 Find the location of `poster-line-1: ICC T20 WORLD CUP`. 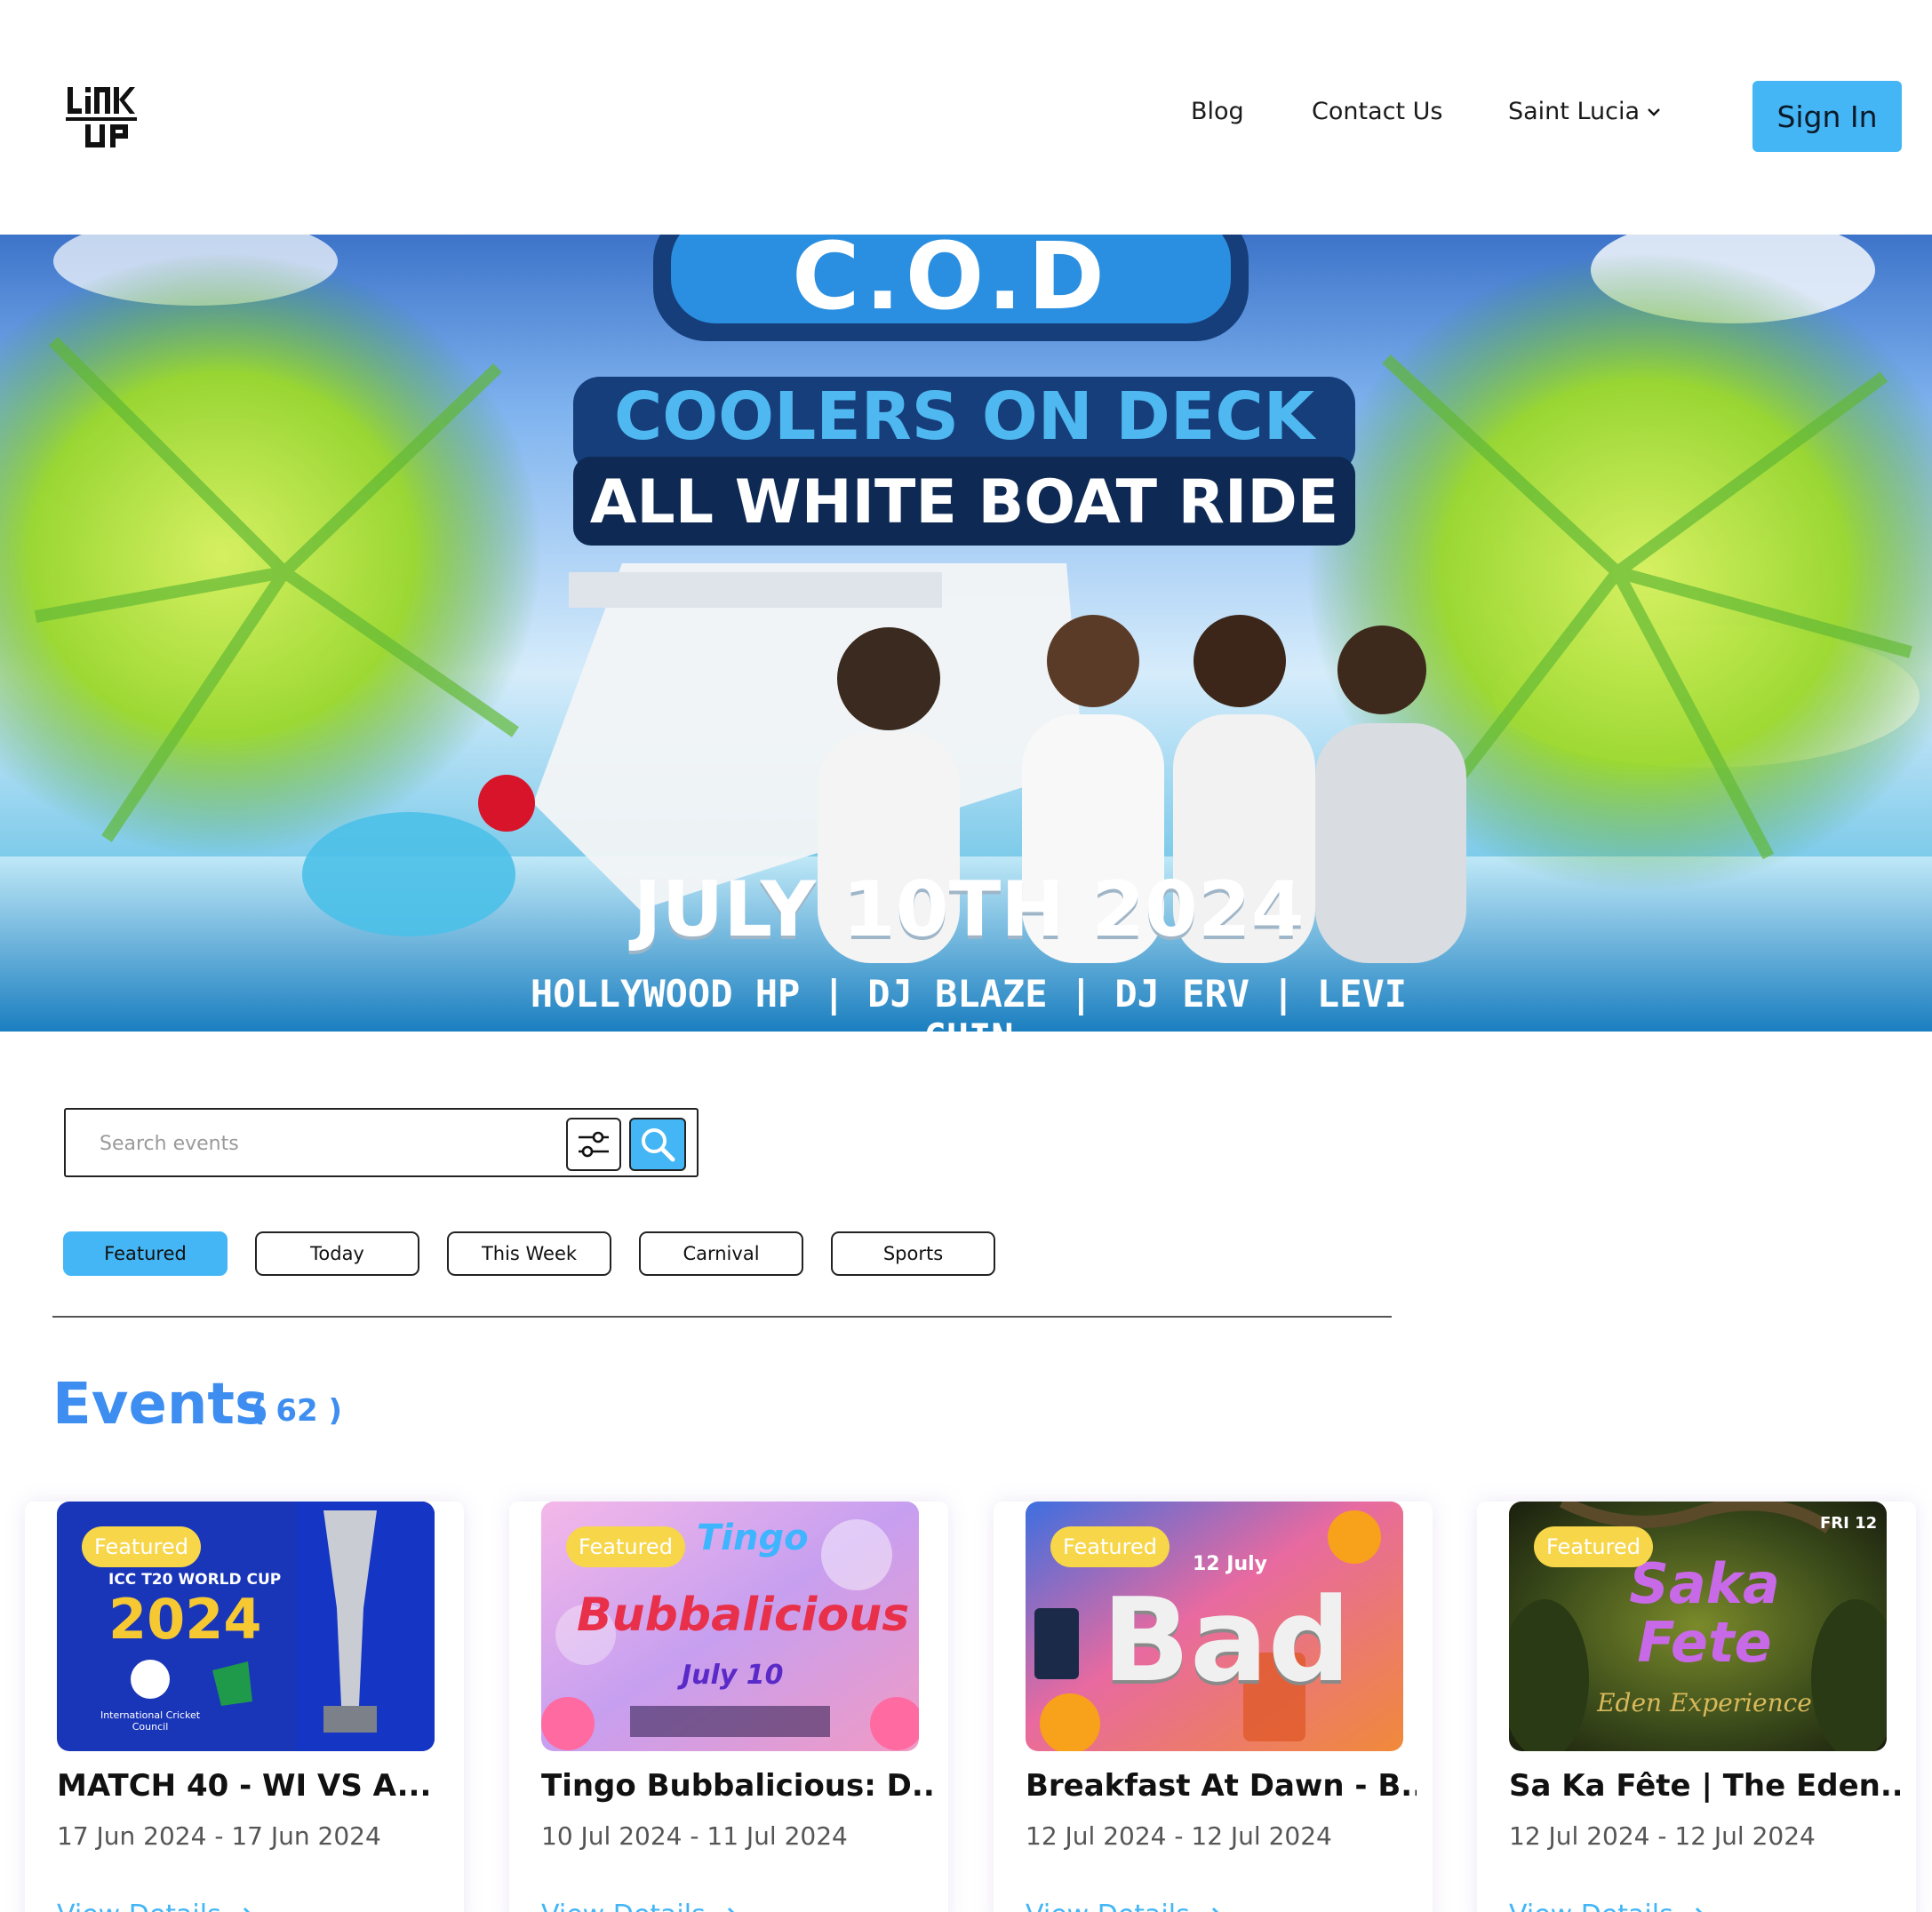

poster-line-1: ICC T20 WORLD CUP is located at coordinates (195, 1580).